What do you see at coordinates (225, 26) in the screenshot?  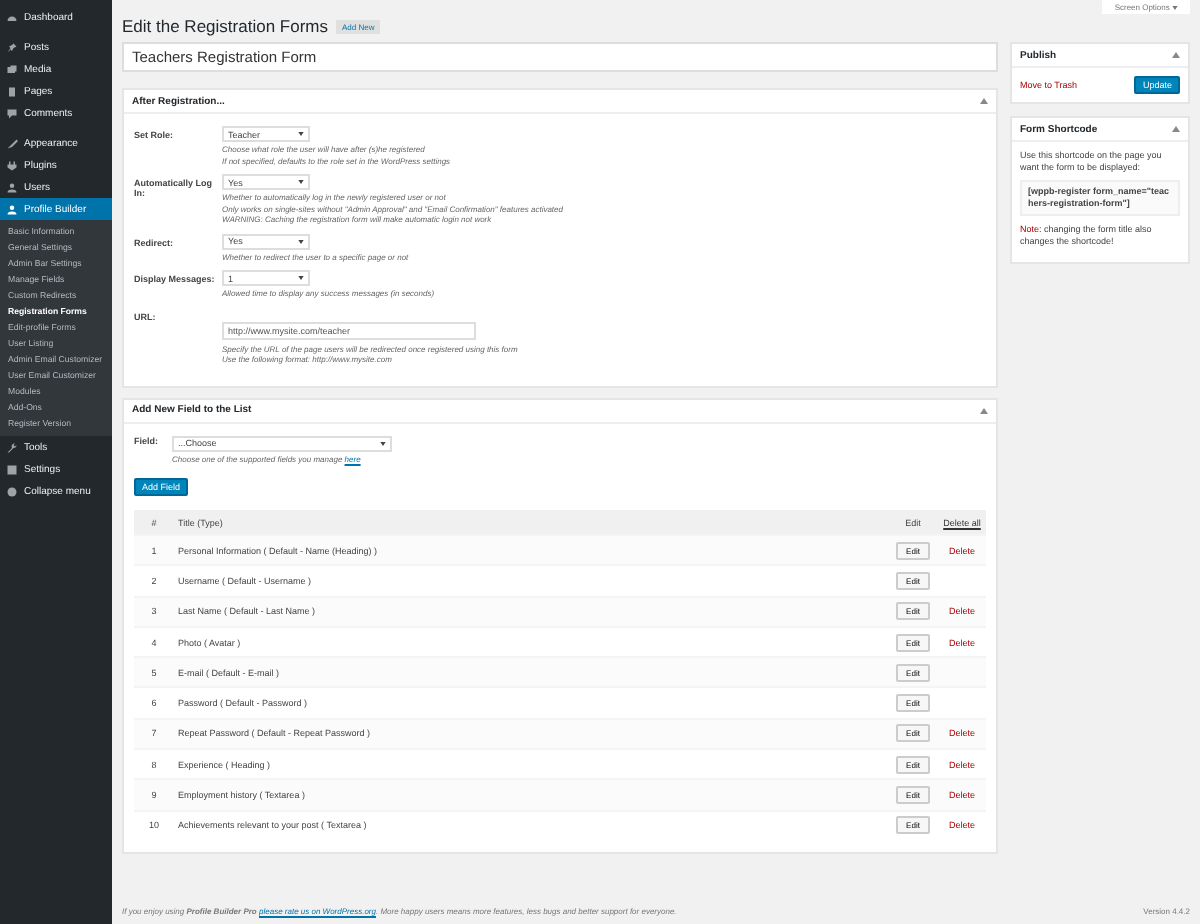 I see `page-title: Edit the Registration Forms` at bounding box center [225, 26].